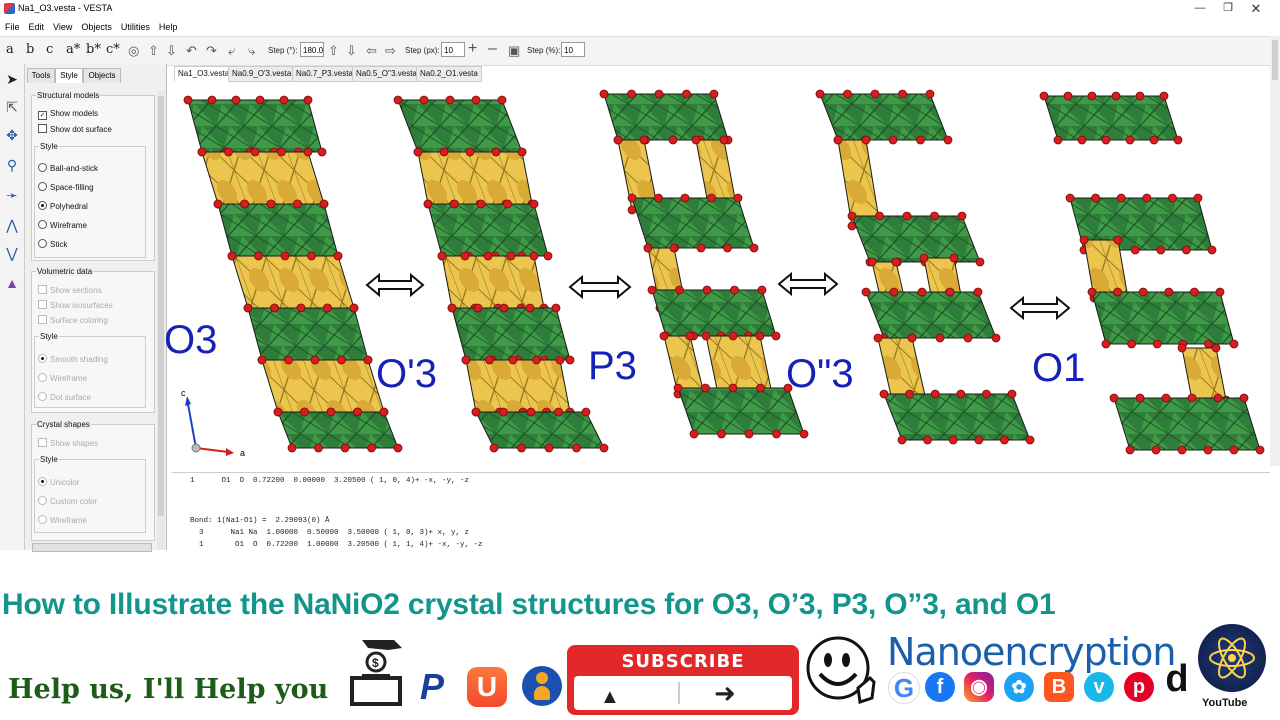 Image resolution: width=1280 pixels, height=720 pixels. Describe the element at coordinates (1228, 9) in the screenshot. I see `maximize-button: ❐` at that location.